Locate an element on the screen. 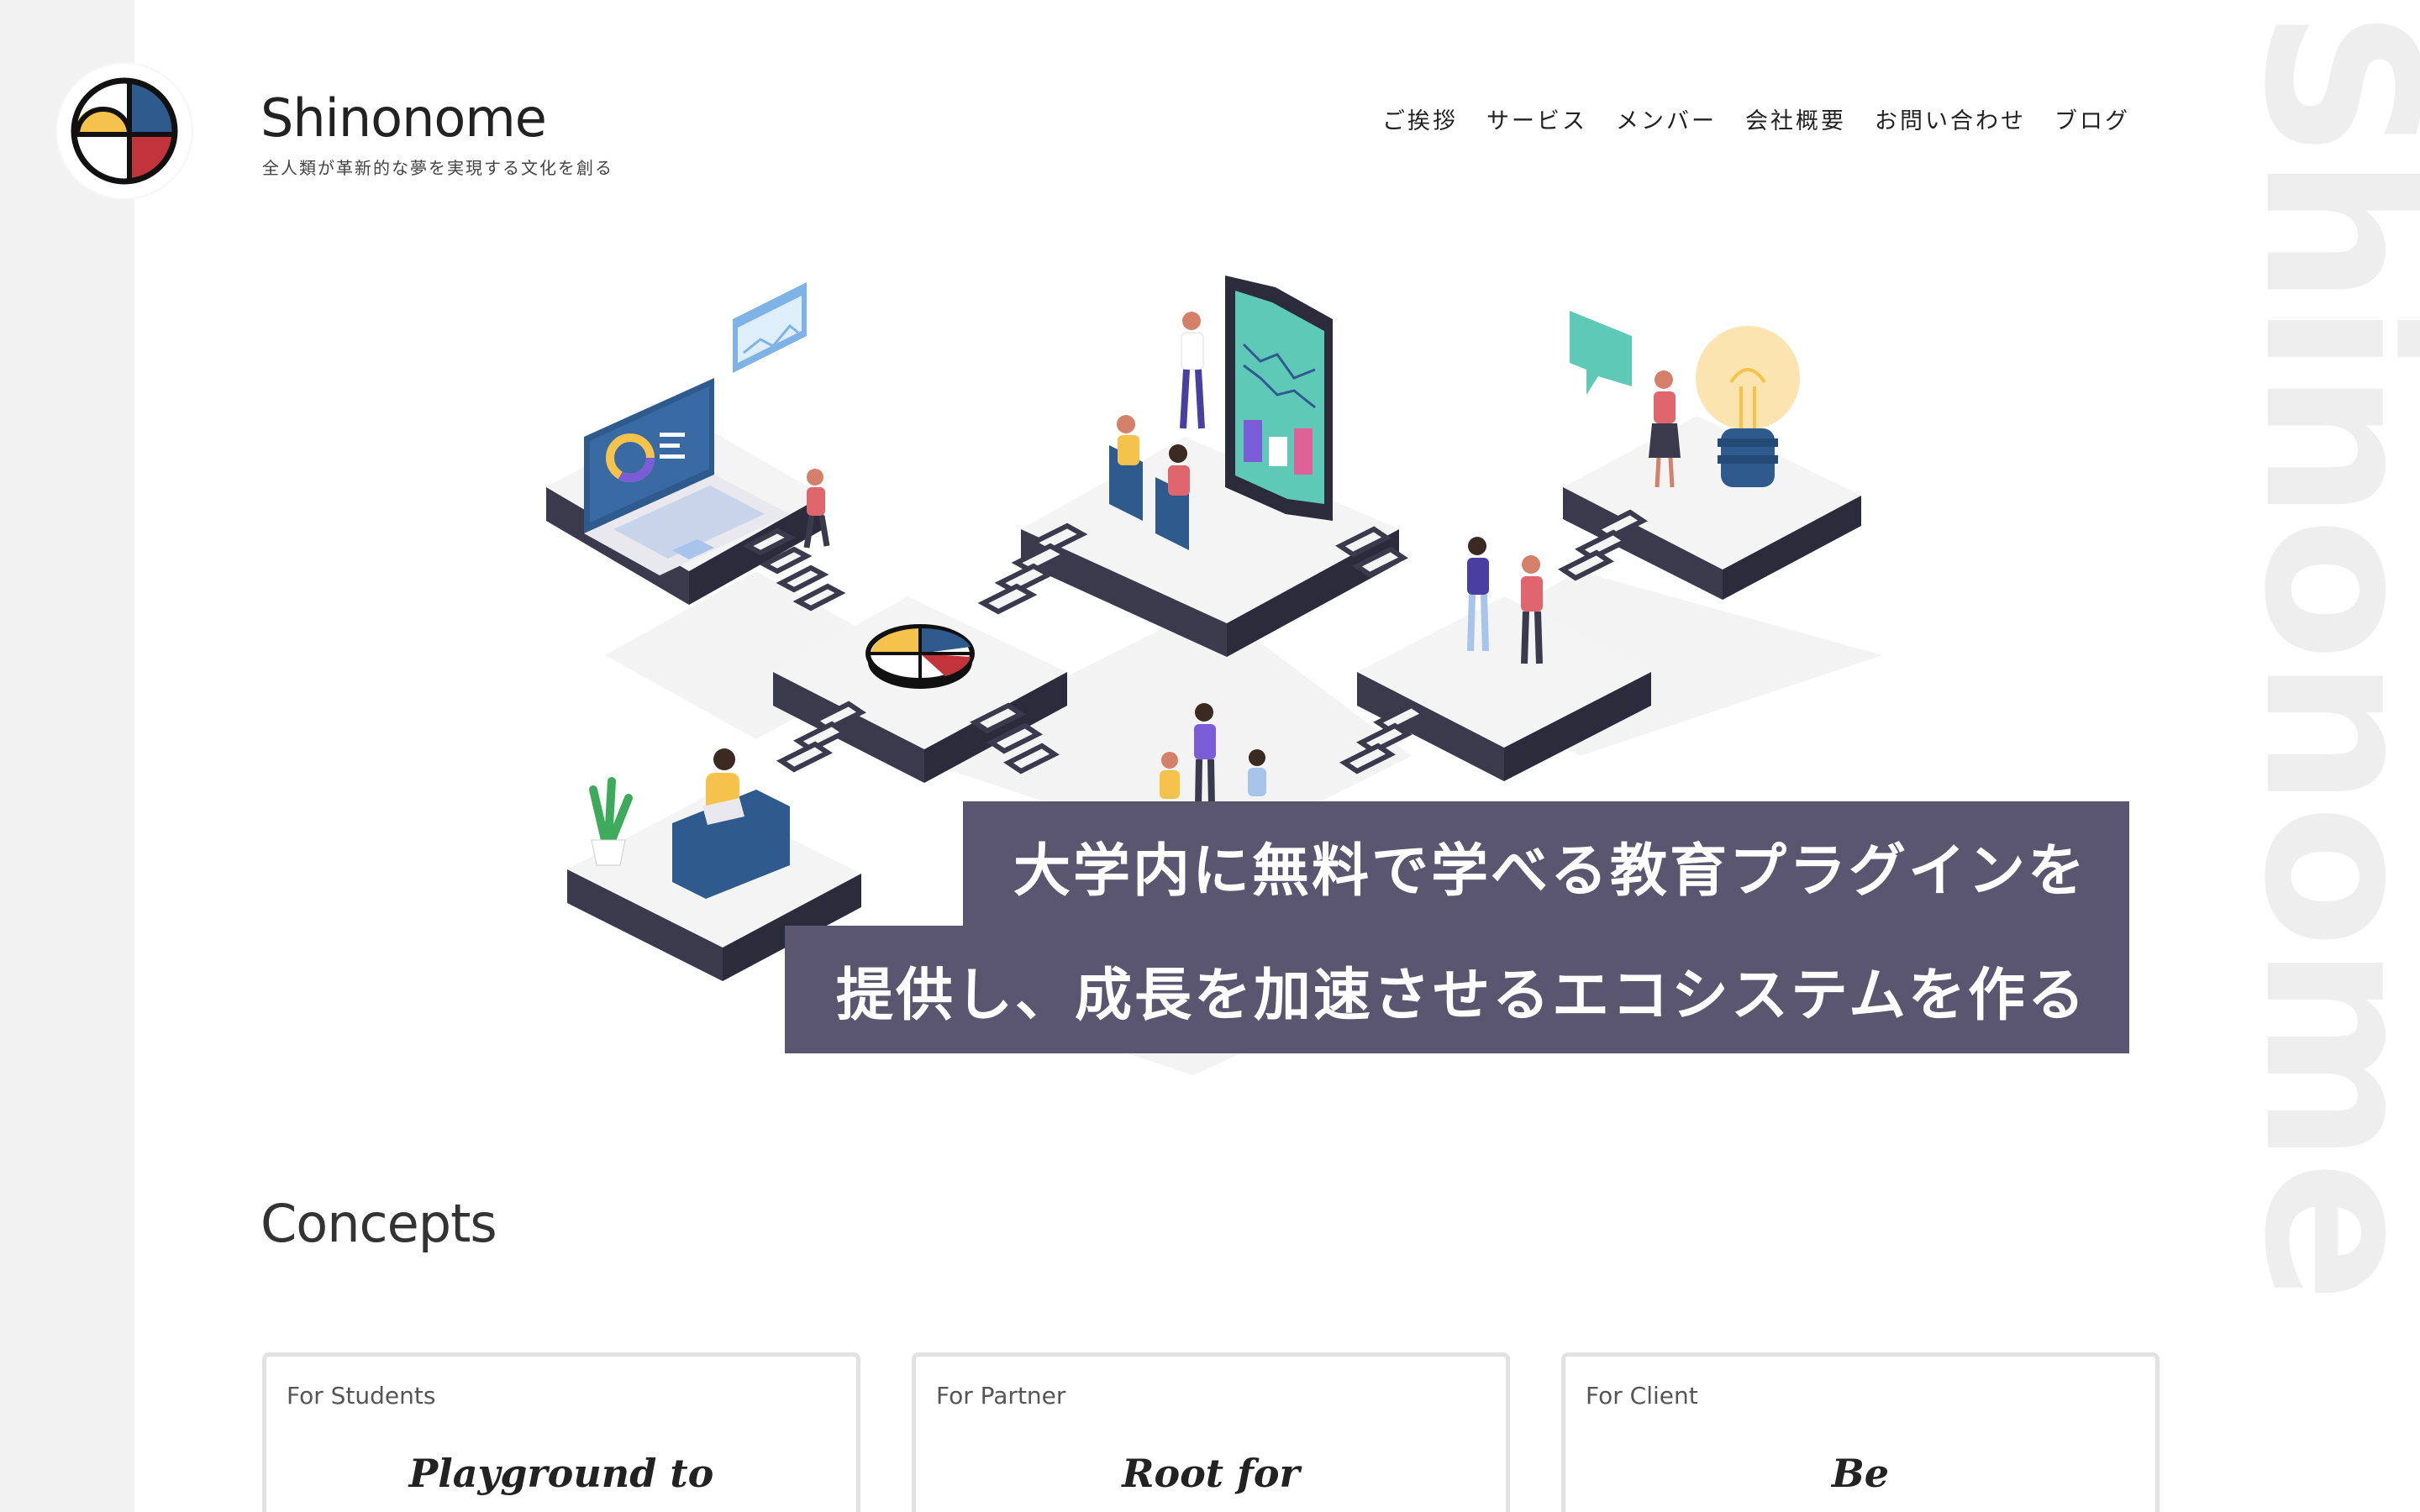  plant is located at coordinates (611, 821).